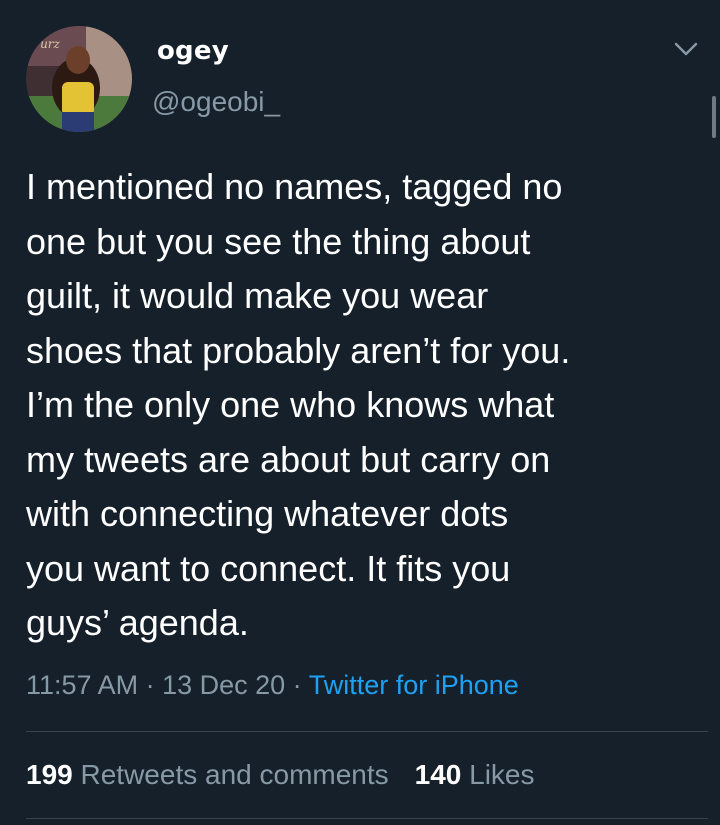 The image size is (720, 825). I want to click on avatar: Purz, so click(79, 79).